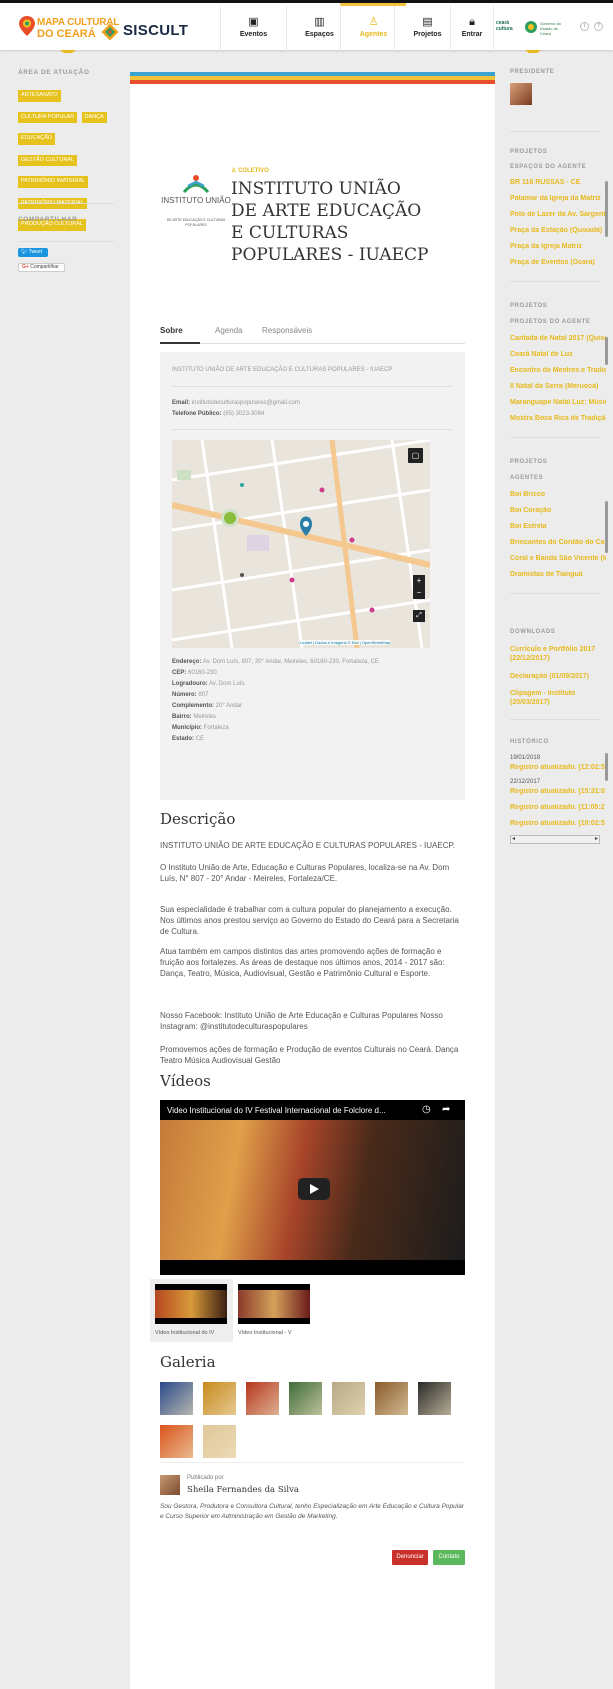  Describe the element at coordinates (521, 94) in the screenshot. I see `president-avatar` at that location.